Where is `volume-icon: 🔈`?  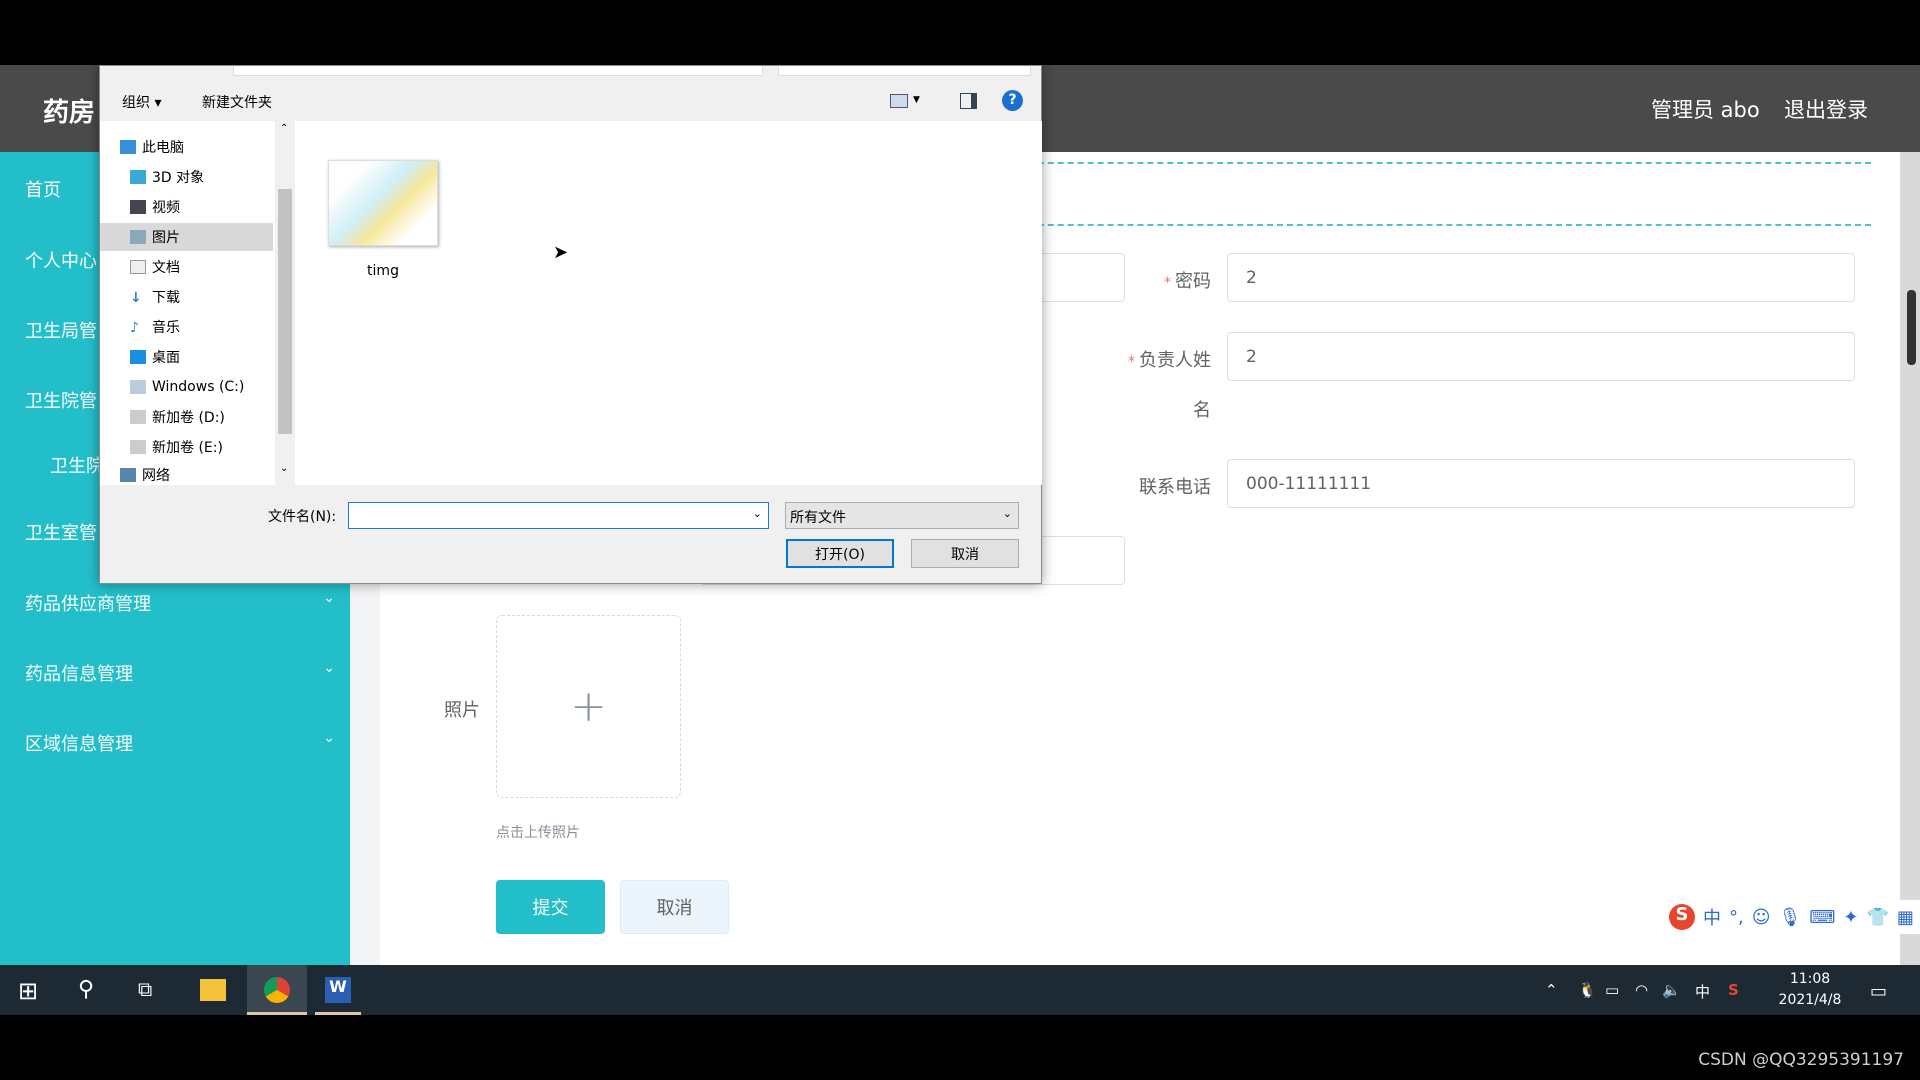 volume-icon: 🔈 is located at coordinates (1671, 990).